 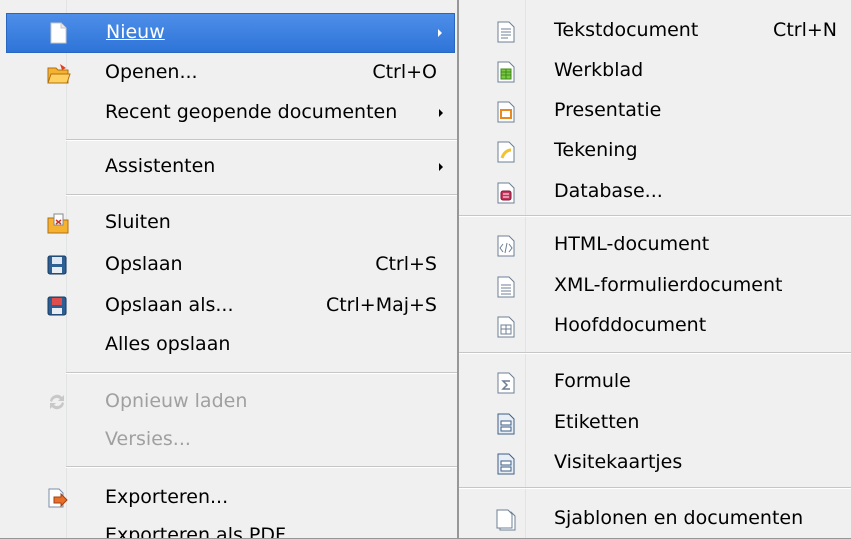 I want to click on menu-item-wizards: Assistenten, so click(x=228, y=167).